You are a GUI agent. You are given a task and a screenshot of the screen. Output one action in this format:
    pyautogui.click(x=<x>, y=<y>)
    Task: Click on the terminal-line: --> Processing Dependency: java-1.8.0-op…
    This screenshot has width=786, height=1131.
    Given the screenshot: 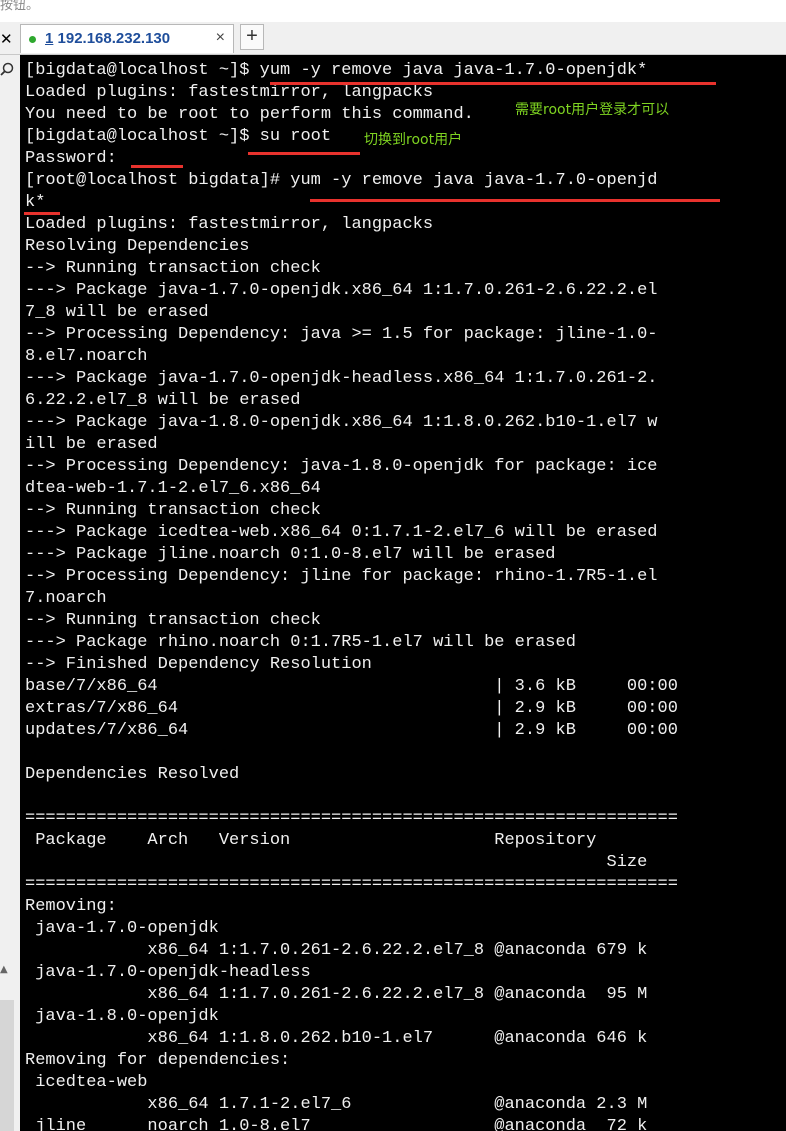 What is the action you would take?
    pyautogui.click(x=341, y=466)
    